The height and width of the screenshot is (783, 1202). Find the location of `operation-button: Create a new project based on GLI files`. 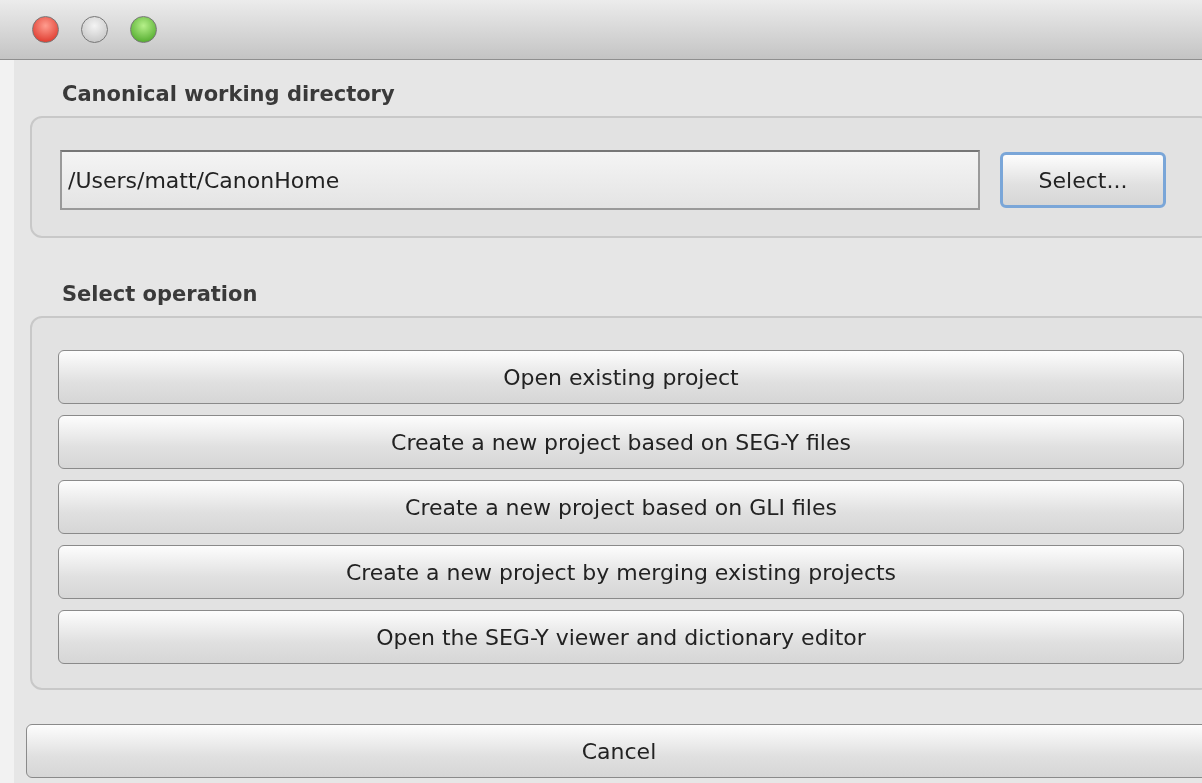

operation-button: Create a new project based on GLI files is located at coordinates (621, 507).